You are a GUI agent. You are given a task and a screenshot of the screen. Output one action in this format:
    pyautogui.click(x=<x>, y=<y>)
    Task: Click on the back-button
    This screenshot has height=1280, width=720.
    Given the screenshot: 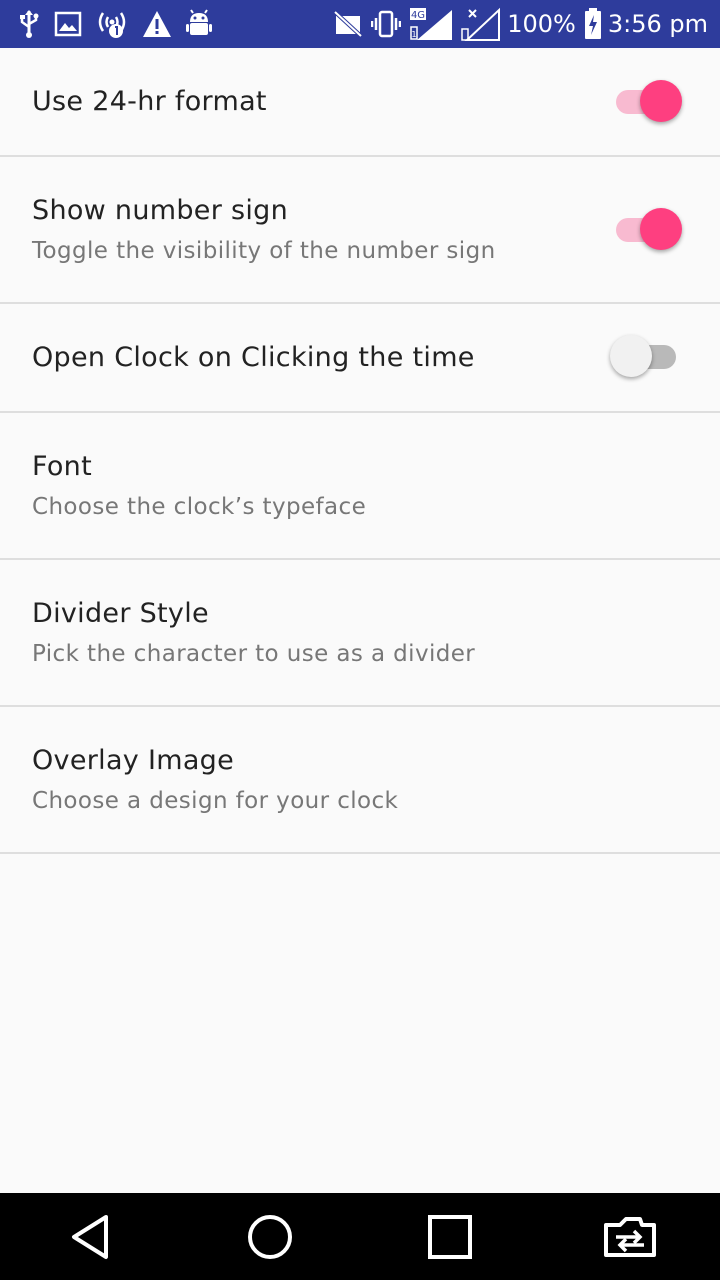 What is the action you would take?
    pyautogui.click(x=90, y=1237)
    